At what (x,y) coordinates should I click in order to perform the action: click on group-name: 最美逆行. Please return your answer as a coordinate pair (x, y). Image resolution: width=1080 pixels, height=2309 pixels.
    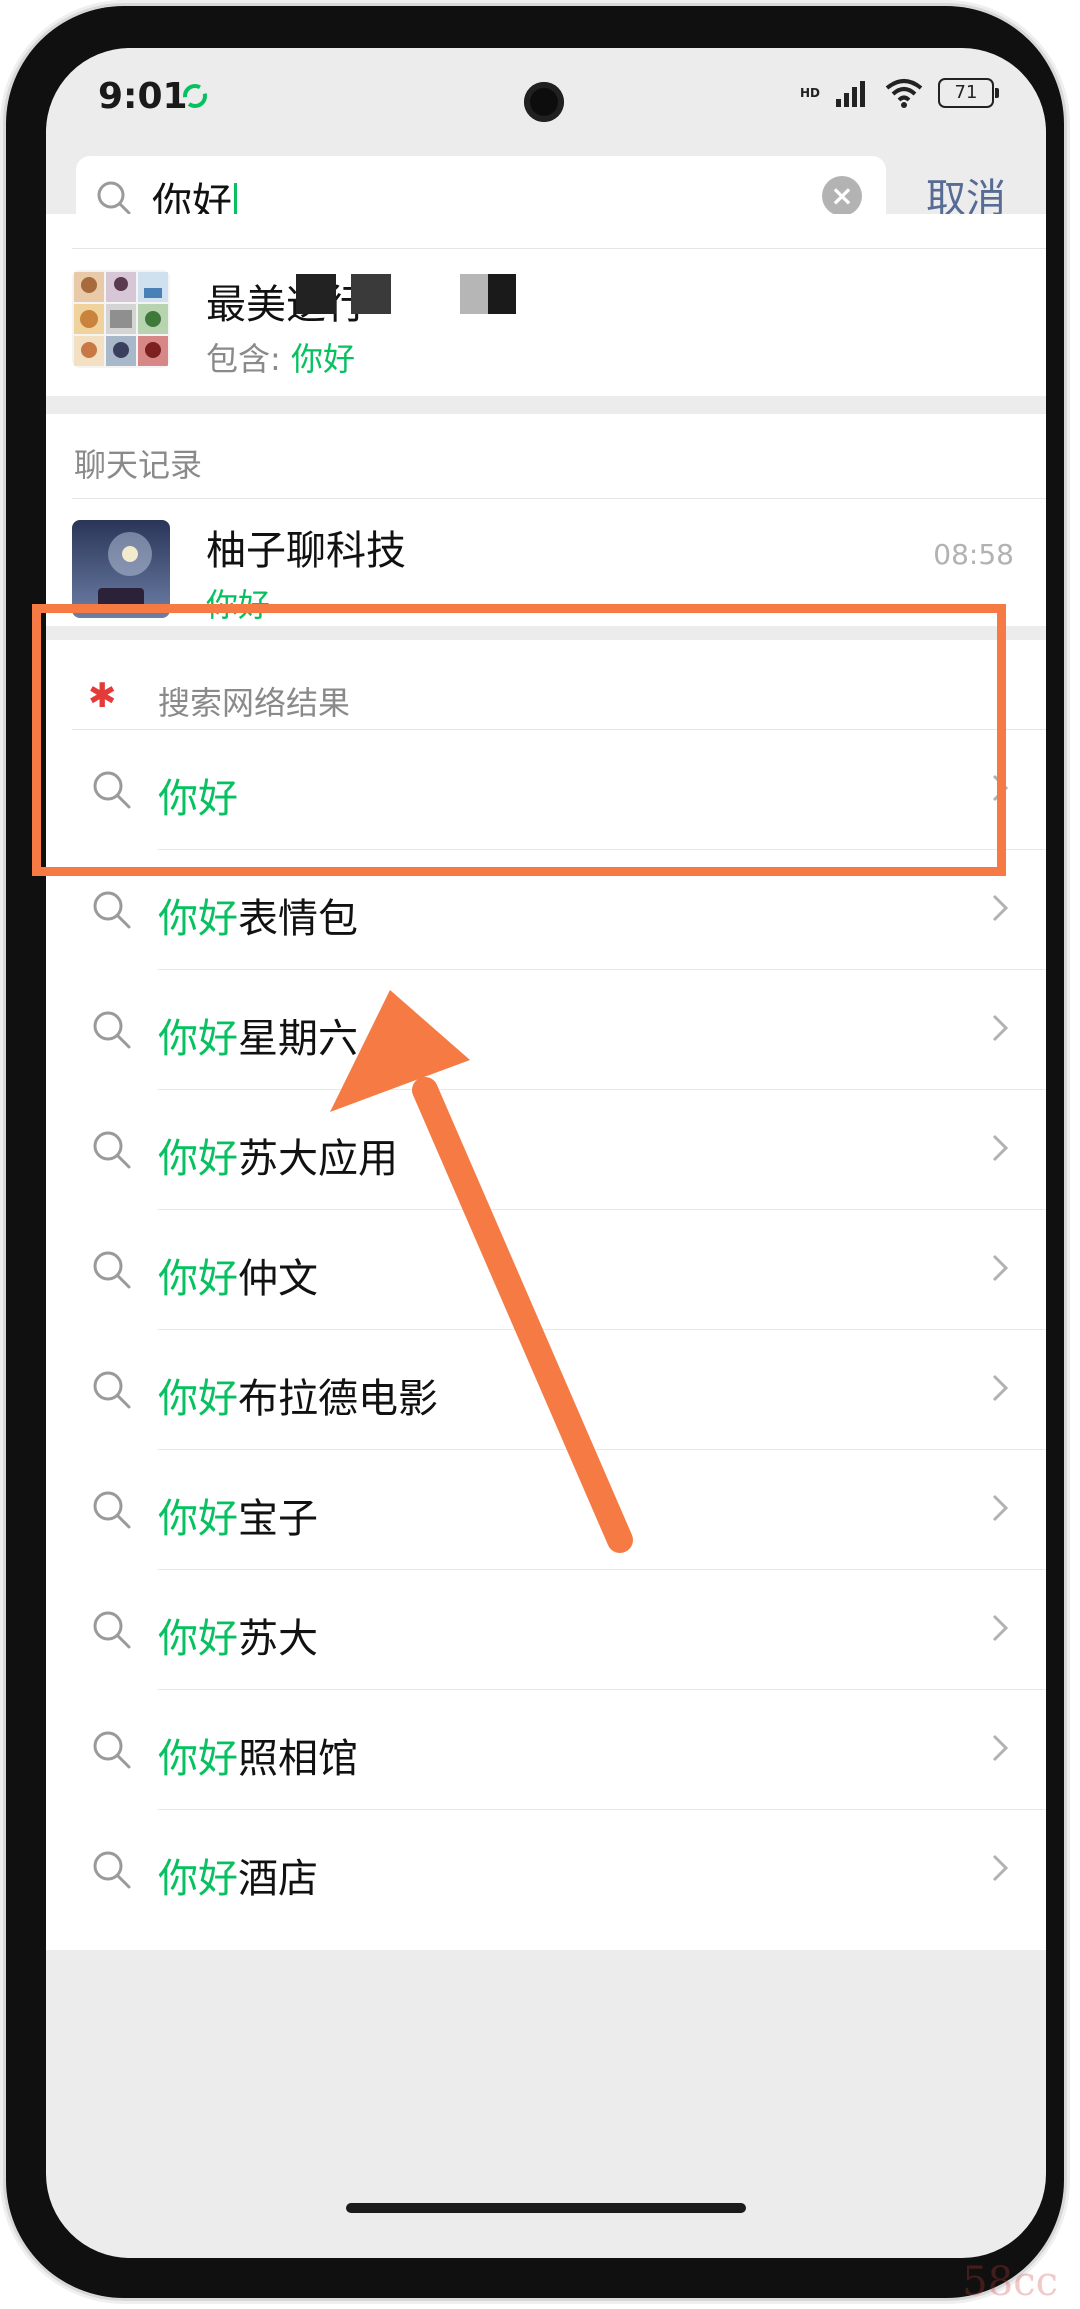
    Looking at the image, I should click on (286, 305).